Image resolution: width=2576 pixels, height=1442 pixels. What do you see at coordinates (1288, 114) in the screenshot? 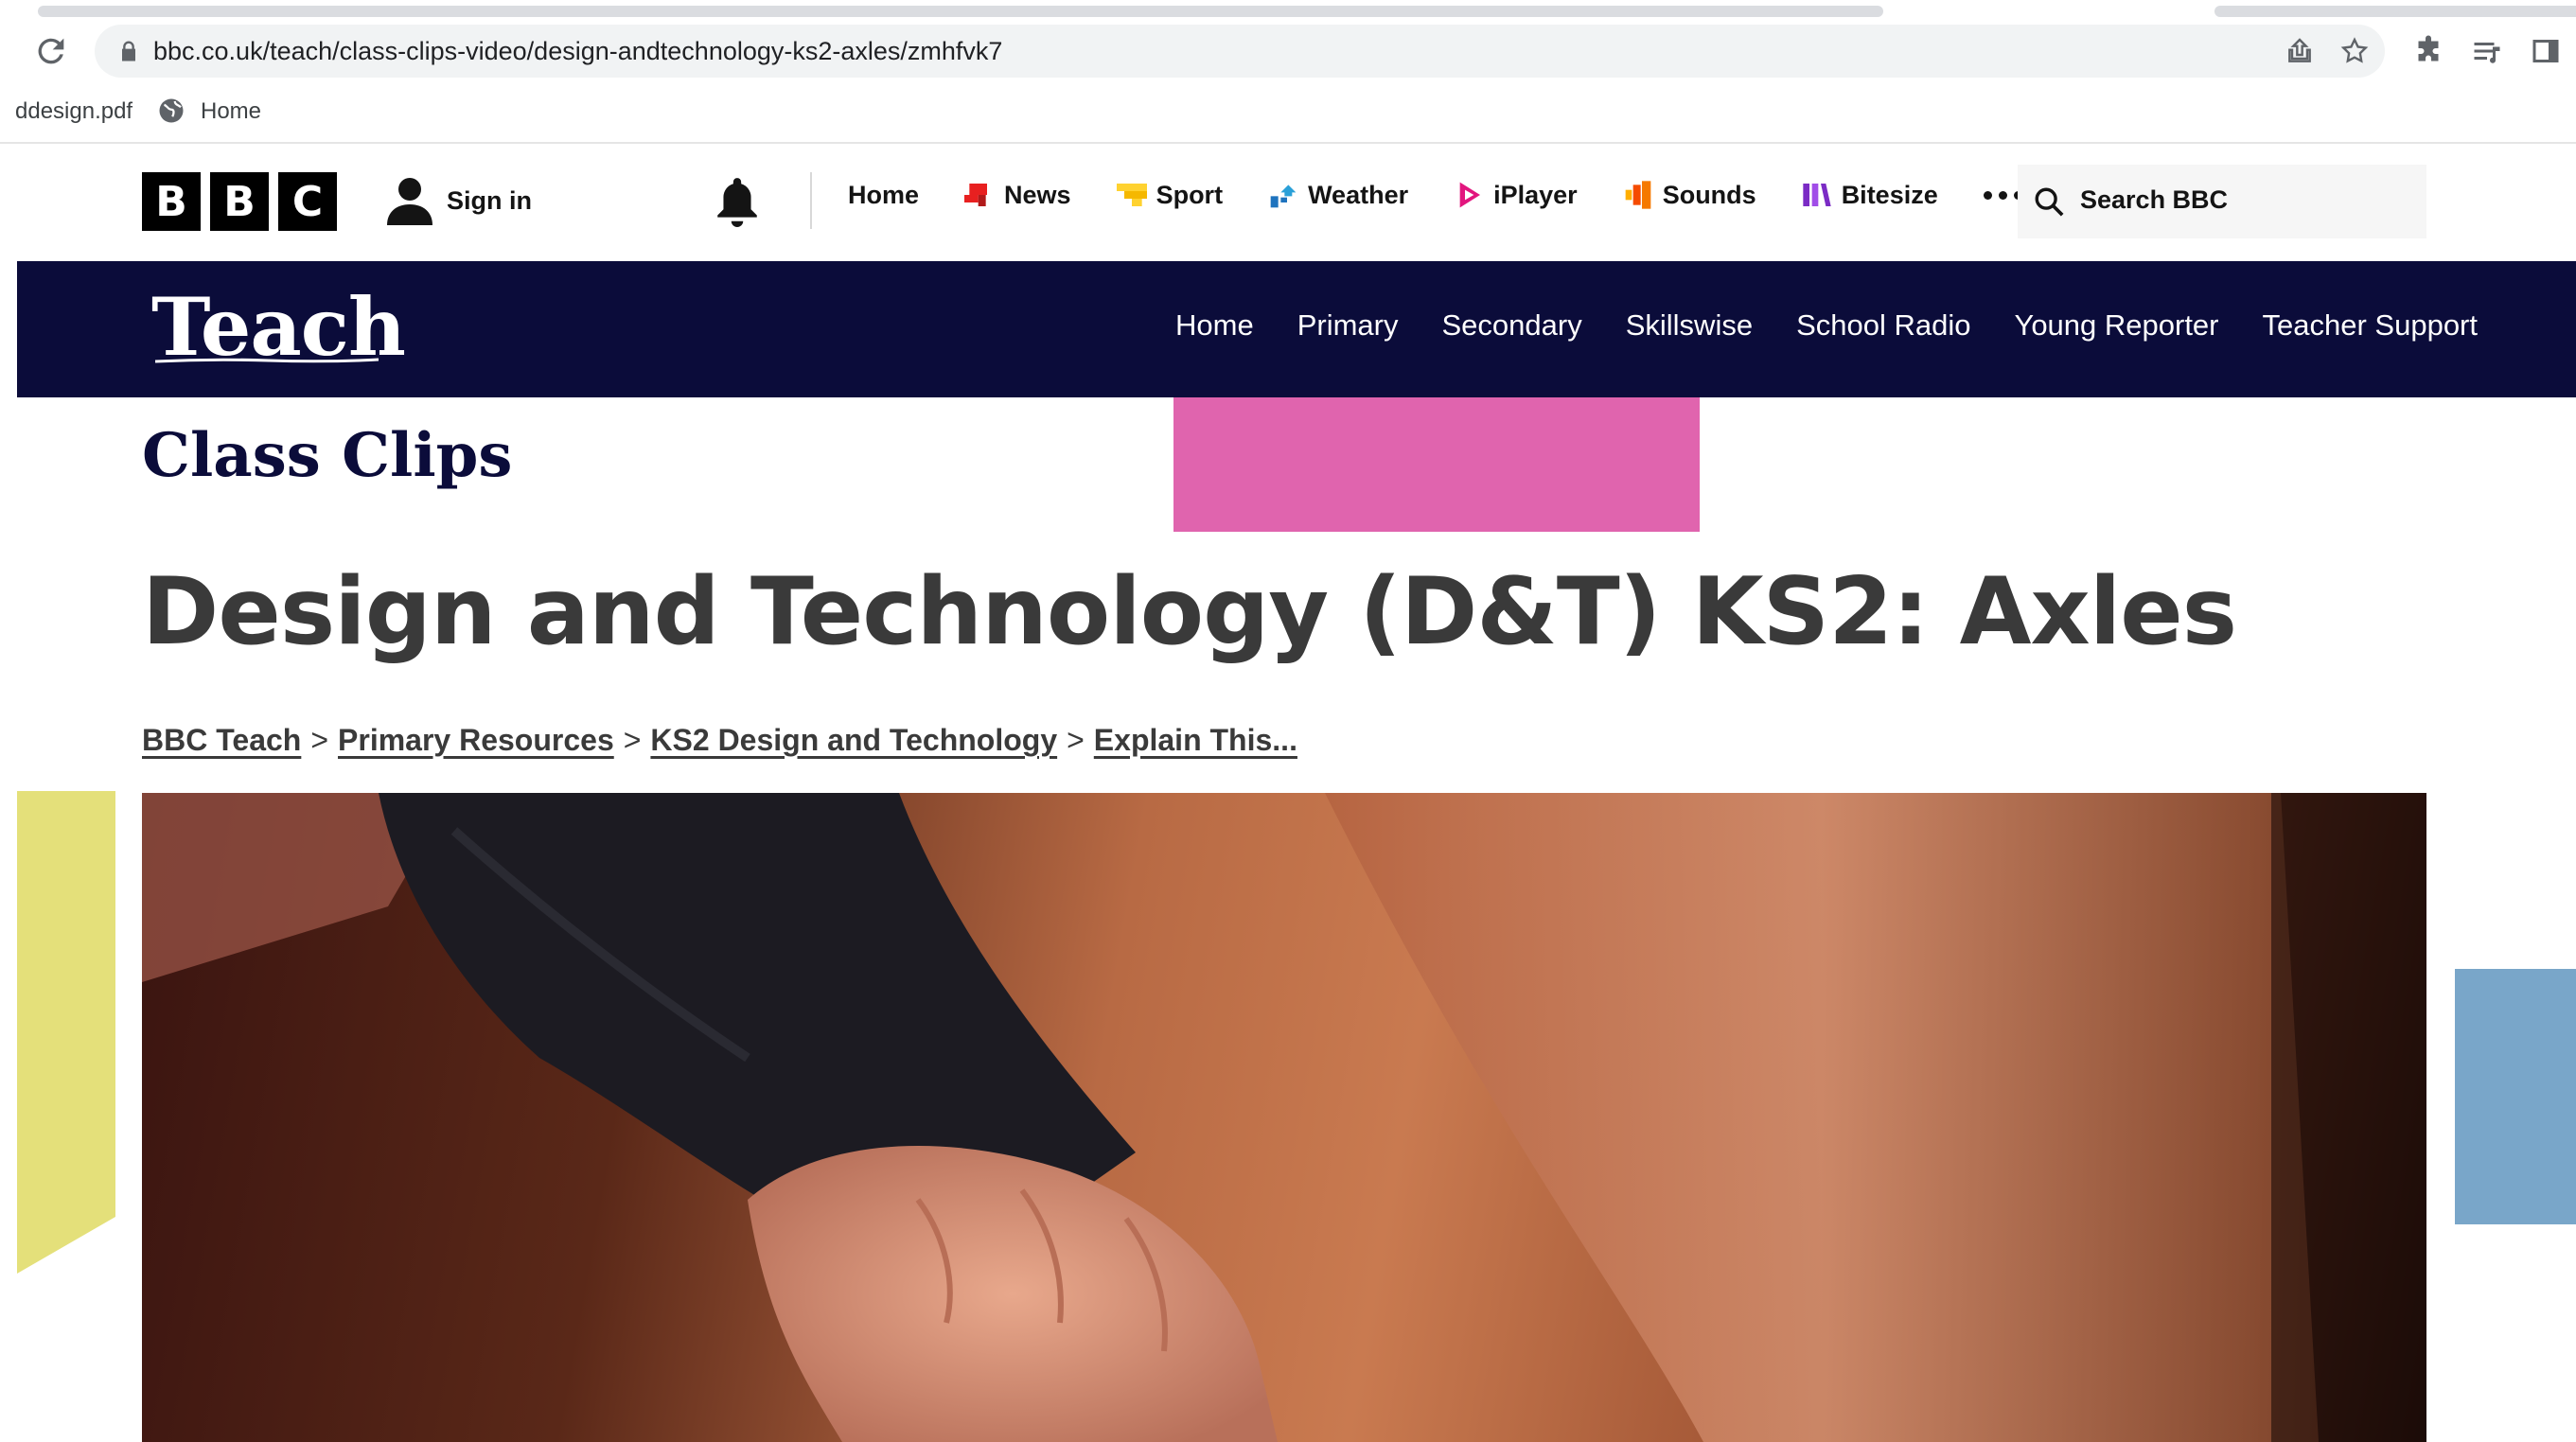
I see `bookmarks-bar: ddesign.pdf Home` at bounding box center [1288, 114].